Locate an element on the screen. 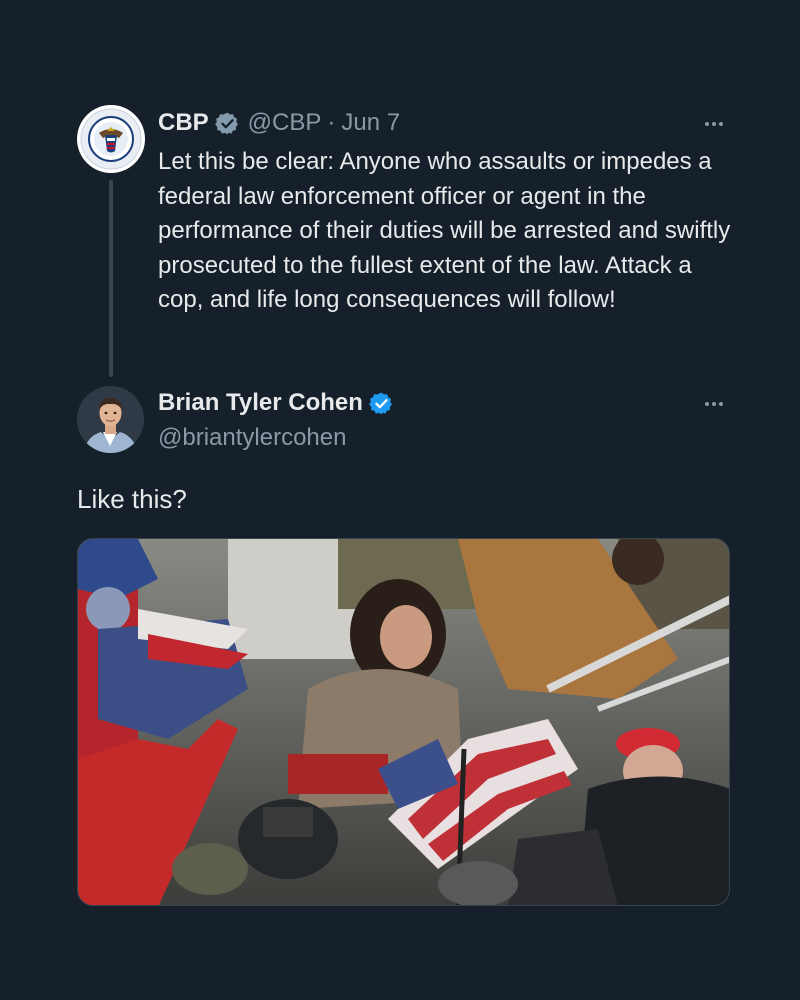 Image resolution: width=800 pixels, height=1000 pixels. reply-tweet-text: Like this? is located at coordinates (132, 499).